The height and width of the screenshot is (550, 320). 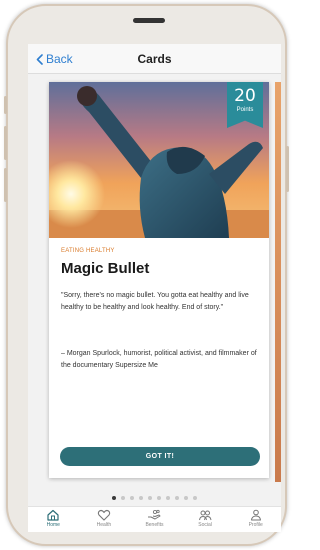 What do you see at coordinates (287, 169) in the screenshot?
I see `power-button` at bounding box center [287, 169].